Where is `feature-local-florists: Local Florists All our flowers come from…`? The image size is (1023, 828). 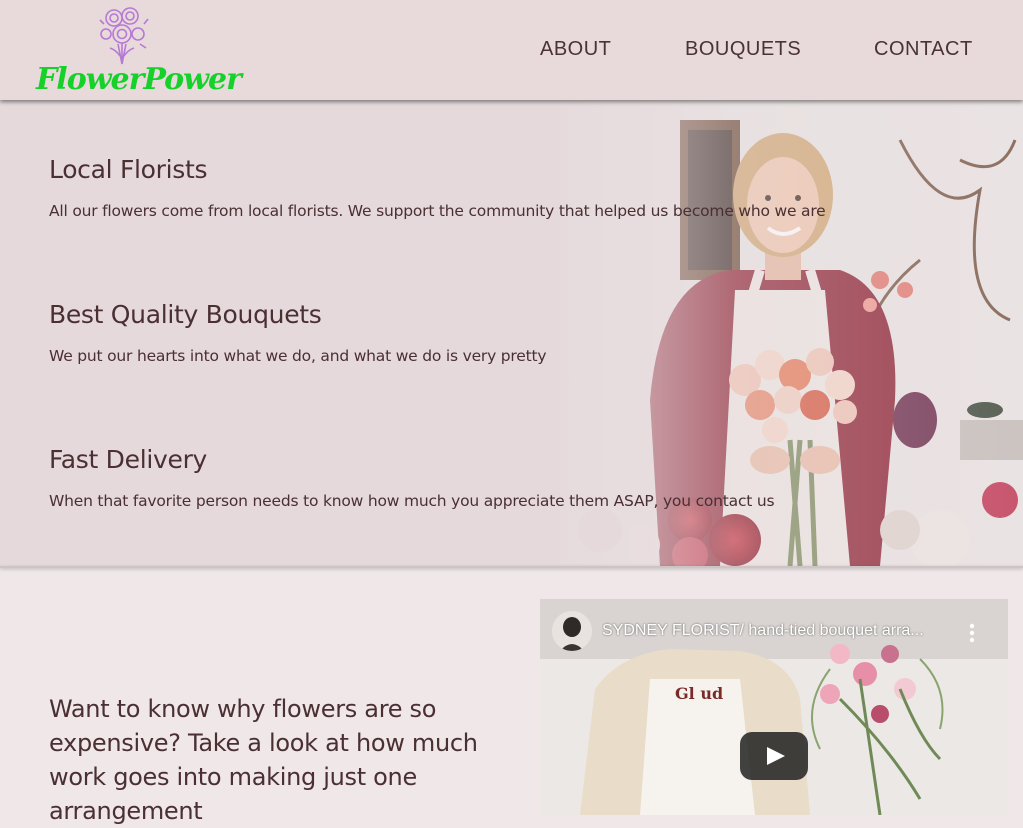 feature-local-florists: Local Florists All our flowers come from… is located at coordinates (449, 187).